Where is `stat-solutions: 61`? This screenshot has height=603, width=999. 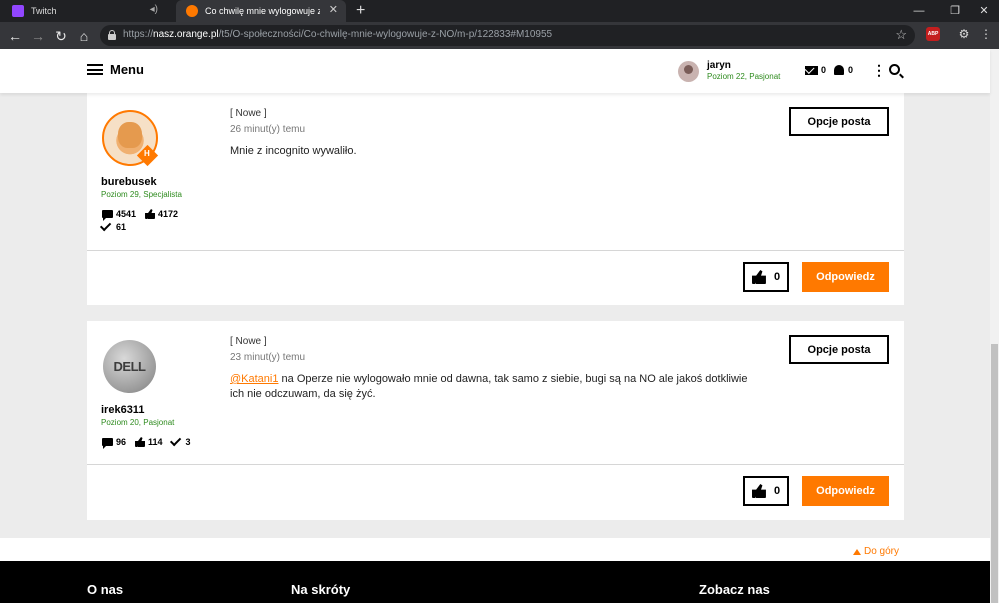
stat-solutions: 61 is located at coordinates (113, 225).